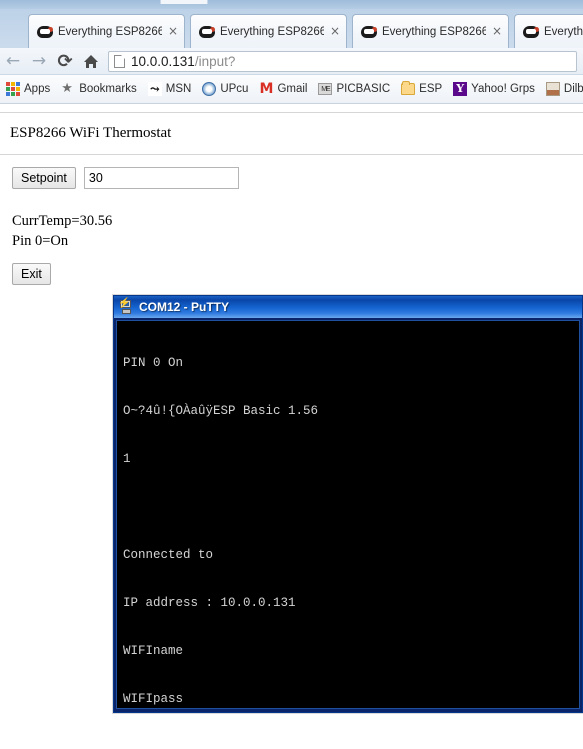 Image resolution: width=583 pixels, height=749 pixels. What do you see at coordinates (184, 2) in the screenshot?
I see `window-edge-highlight` at bounding box center [184, 2].